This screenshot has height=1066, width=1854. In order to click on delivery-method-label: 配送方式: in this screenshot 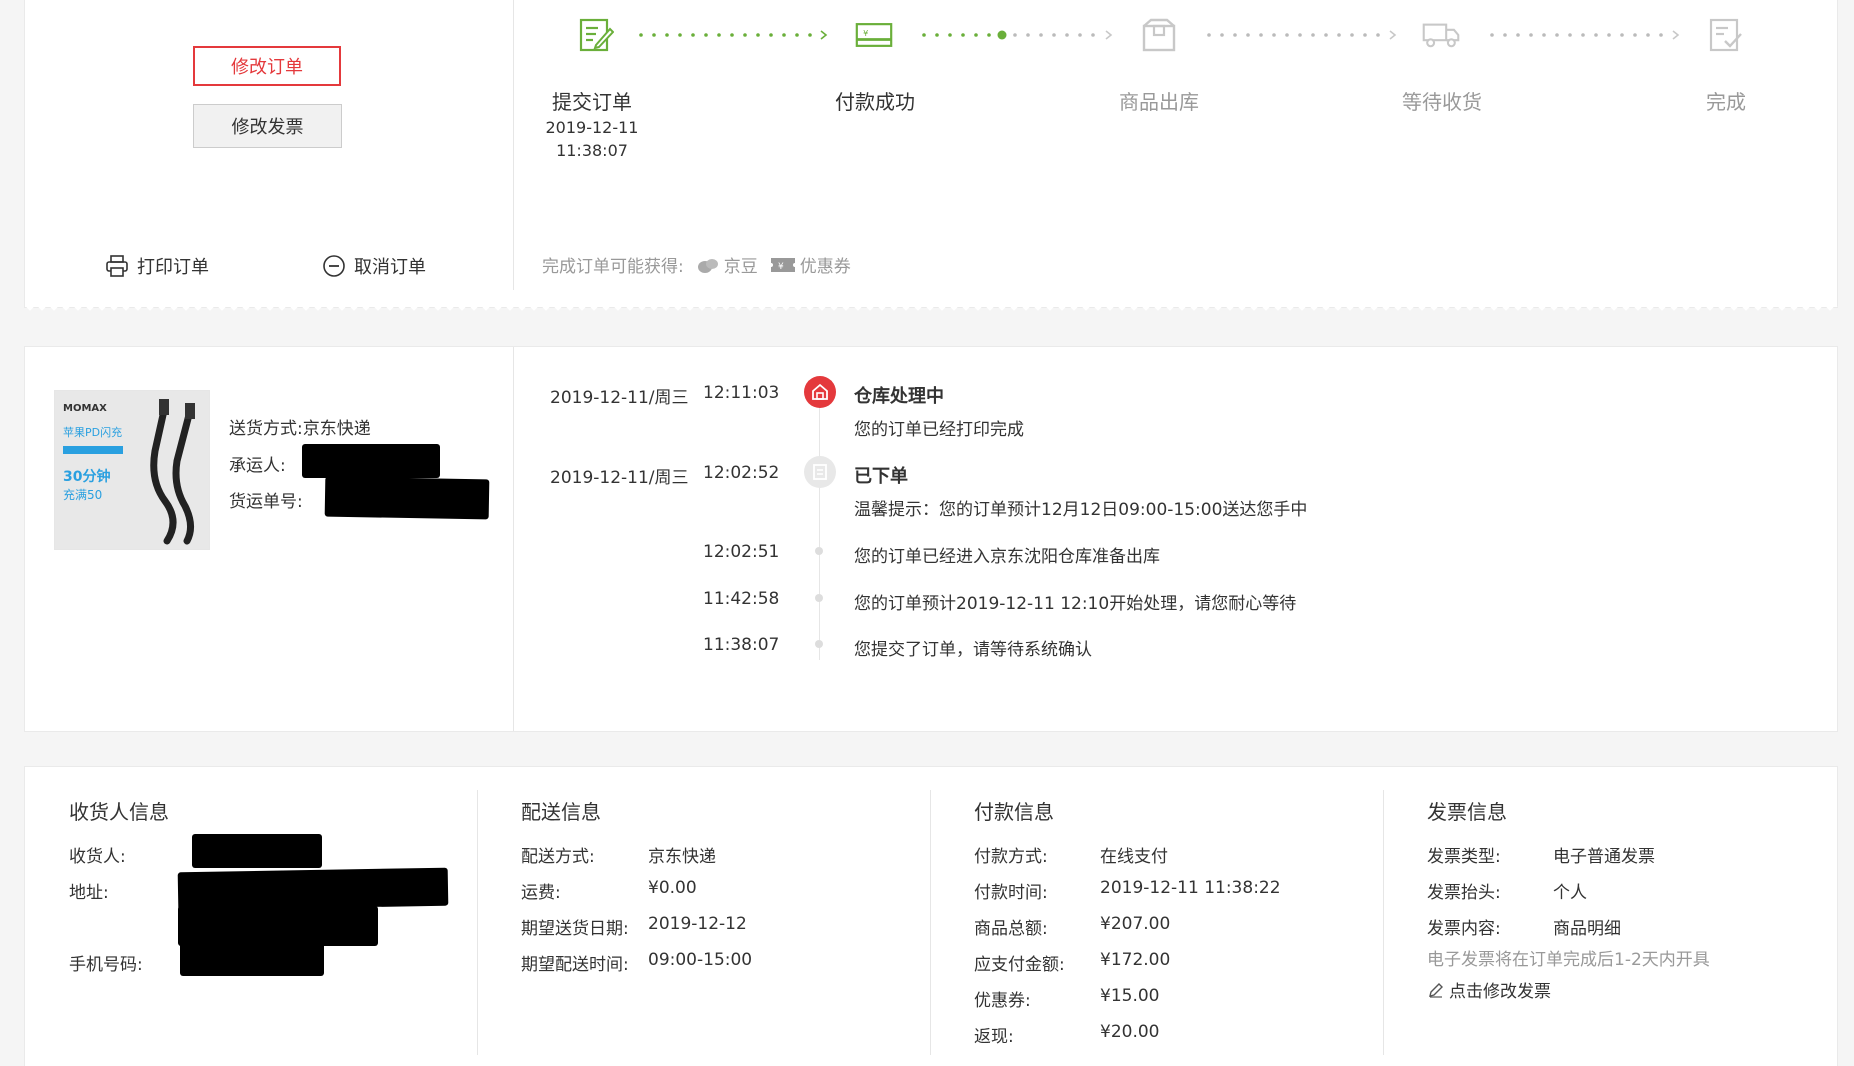, I will do `click(558, 857)`.